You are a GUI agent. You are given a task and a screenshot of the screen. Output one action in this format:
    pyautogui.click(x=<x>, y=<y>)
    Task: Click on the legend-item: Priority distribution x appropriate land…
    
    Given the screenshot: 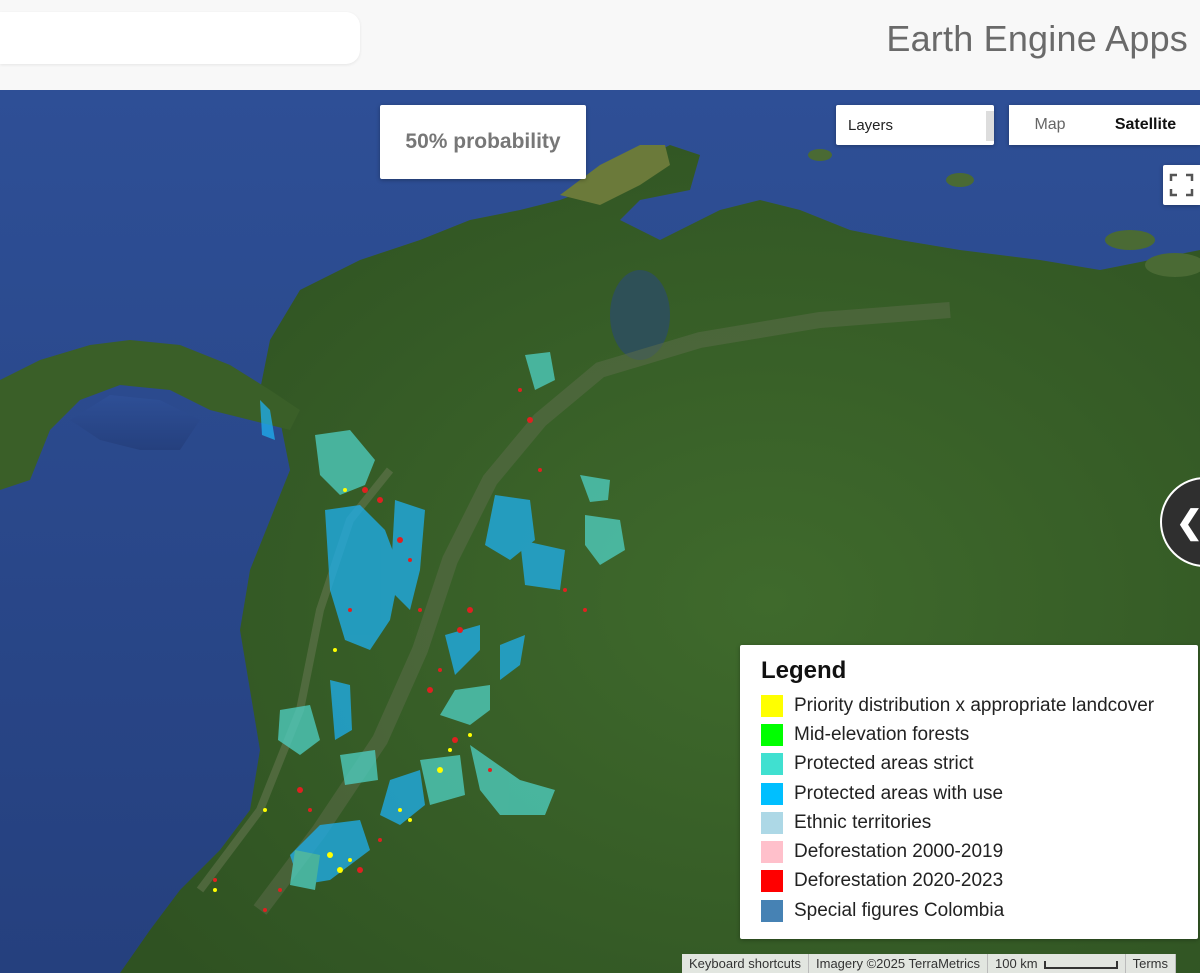 What is the action you would take?
    pyautogui.click(x=957, y=705)
    